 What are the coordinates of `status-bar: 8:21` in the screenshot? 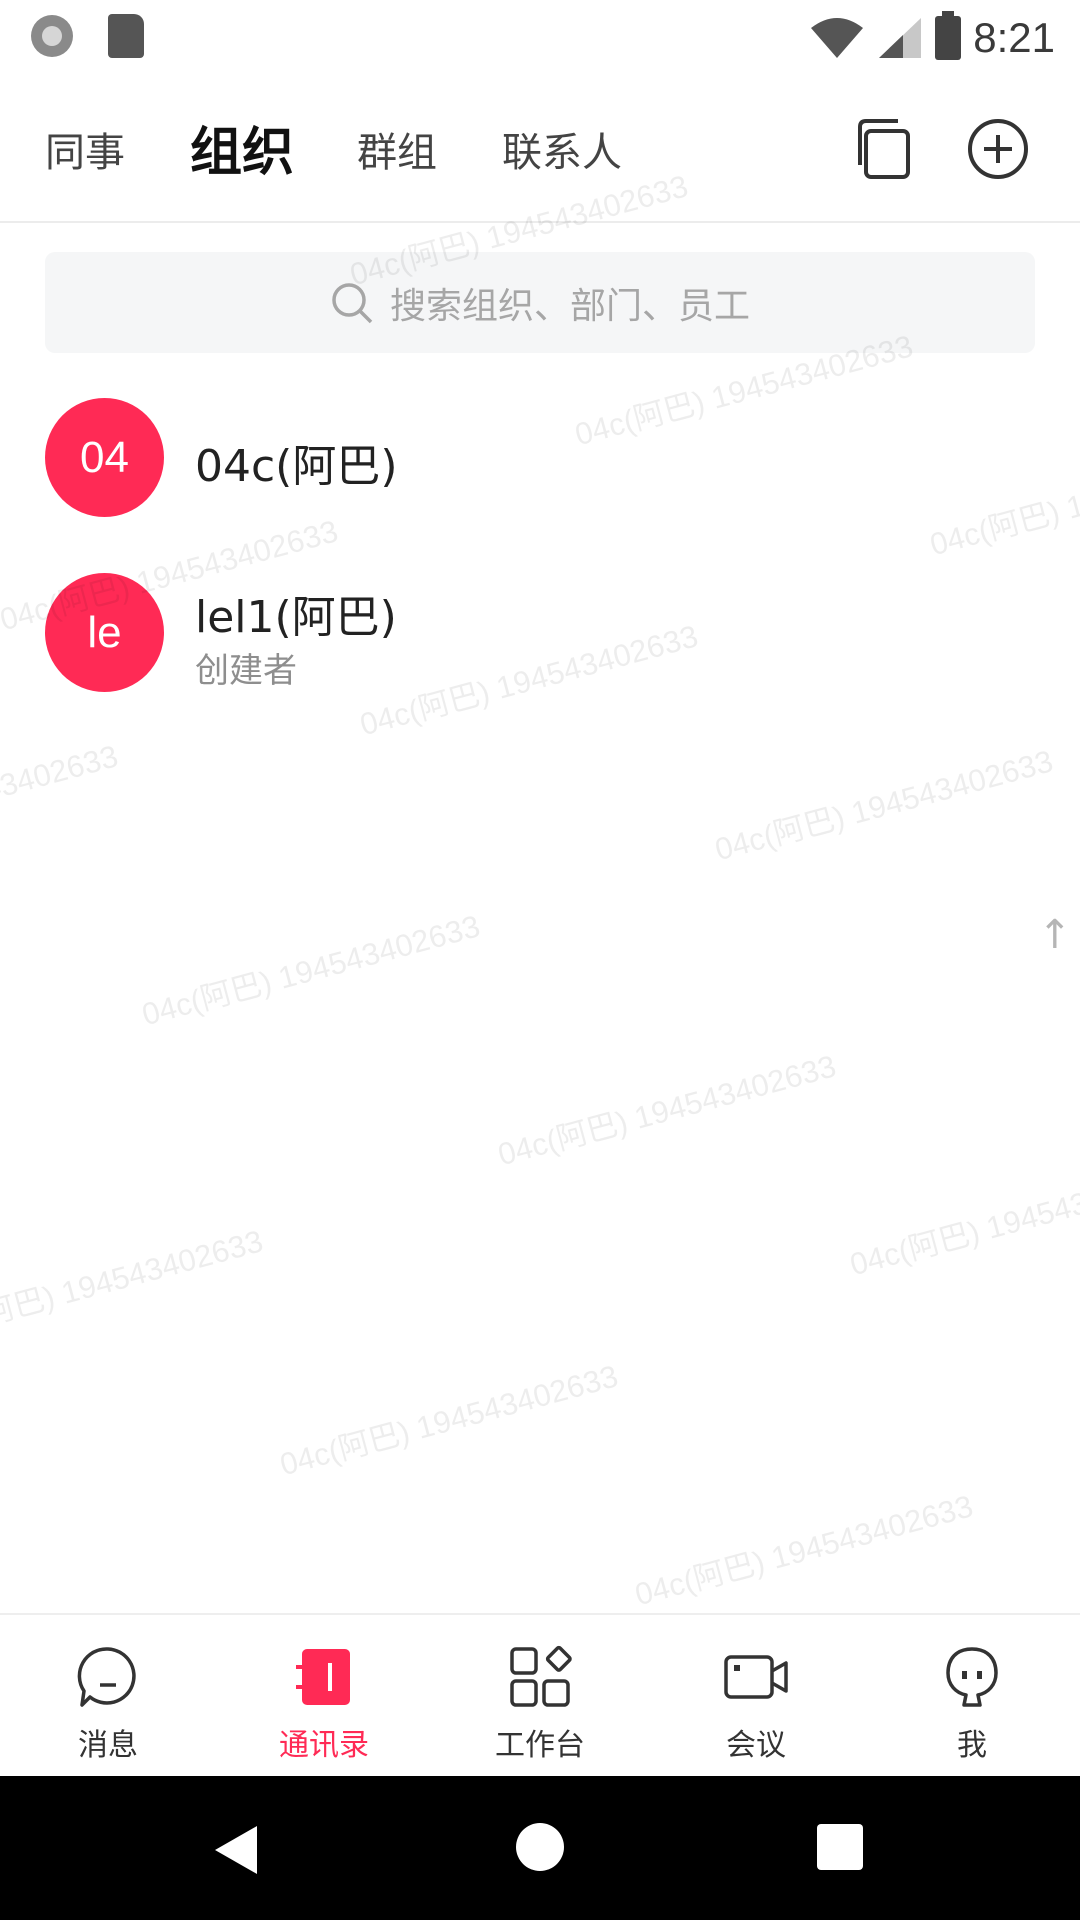 It's located at (540, 37).